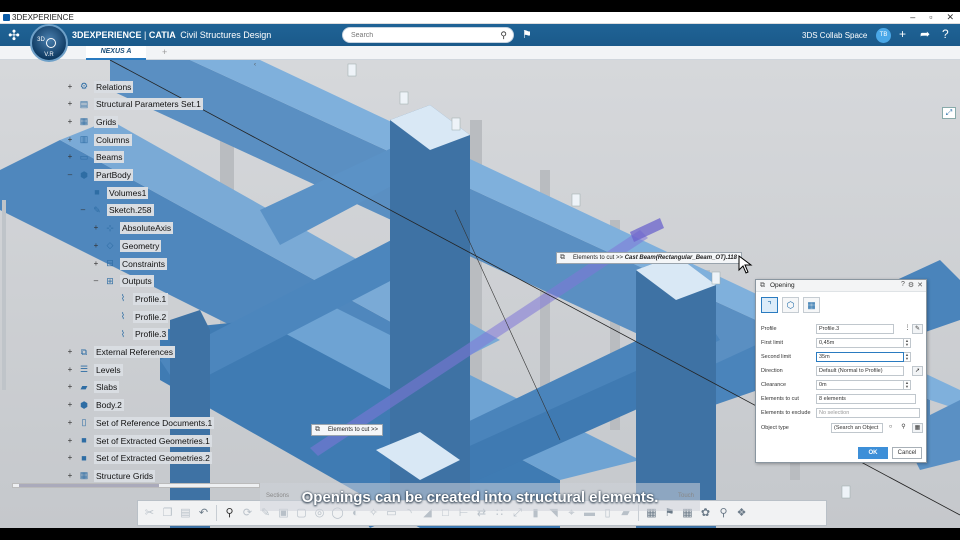 The image size is (960, 540). Describe the element at coordinates (925, 34) in the screenshot. I see `share-icon: ➦` at that location.